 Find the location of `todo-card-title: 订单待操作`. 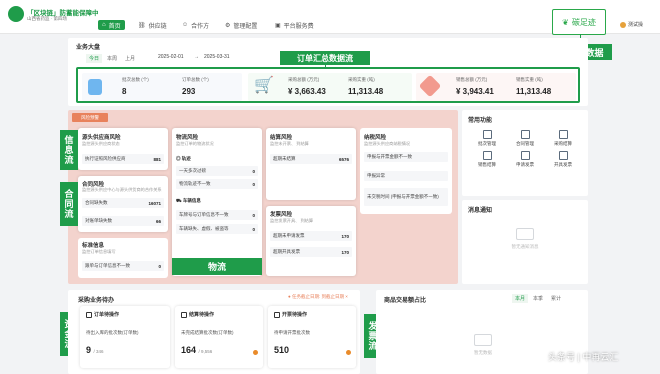

todo-card-title: 订单待操作 is located at coordinates (102, 314).